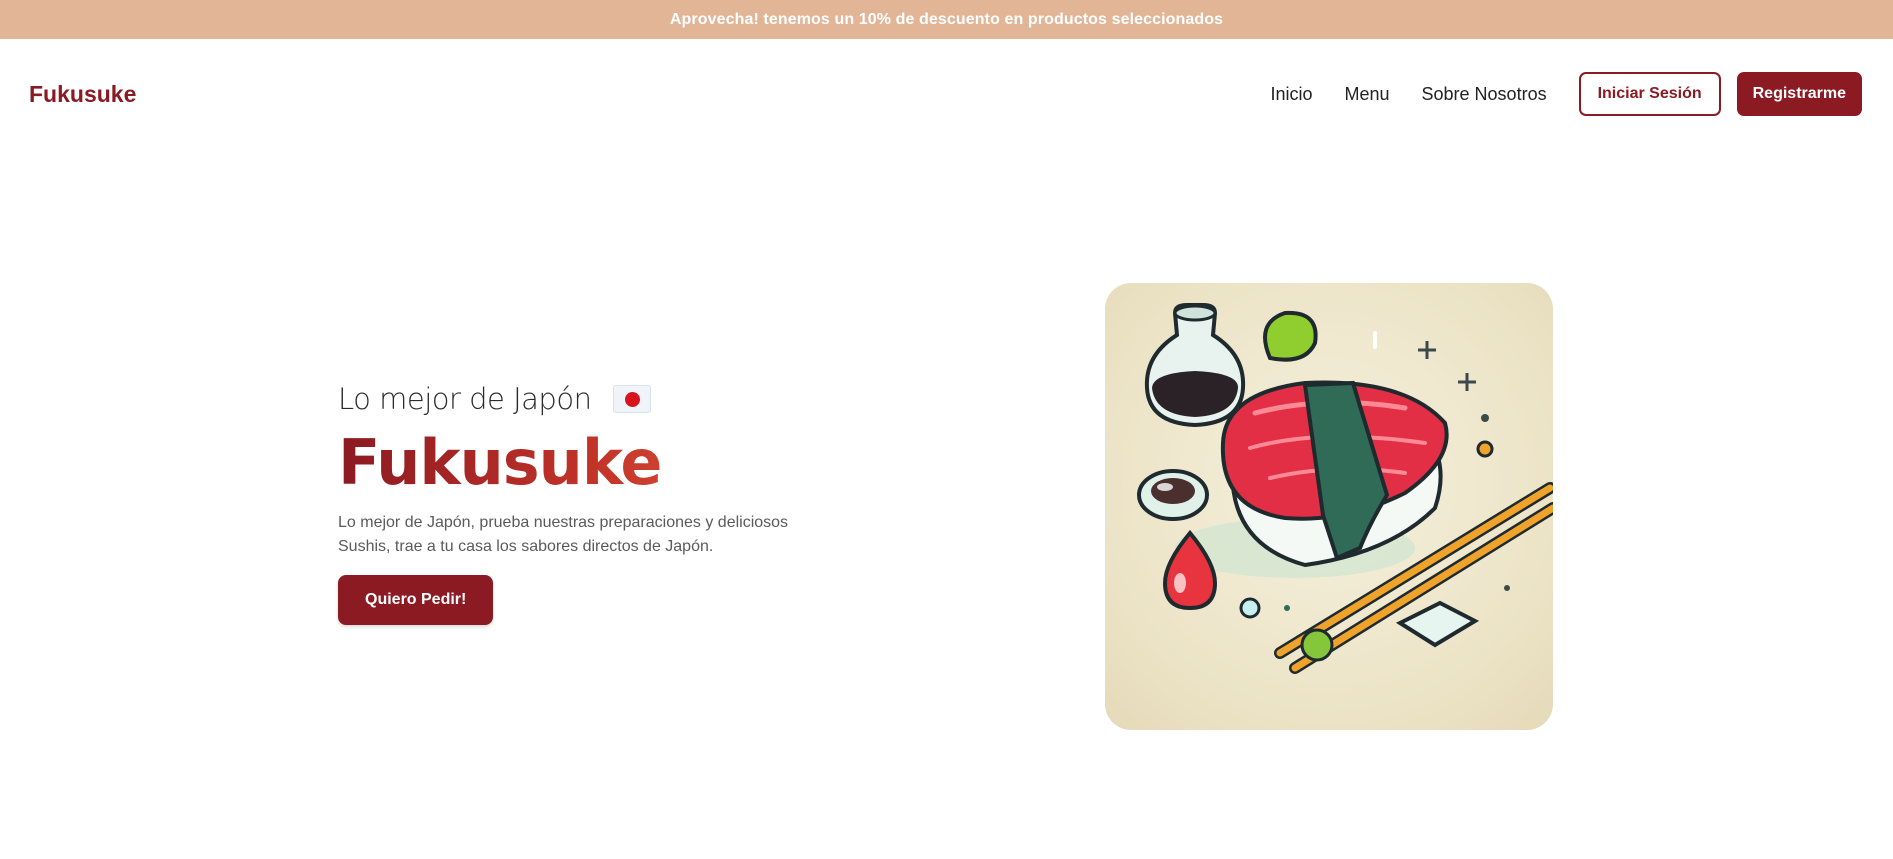  I want to click on japan-flag-icon, so click(632, 399).